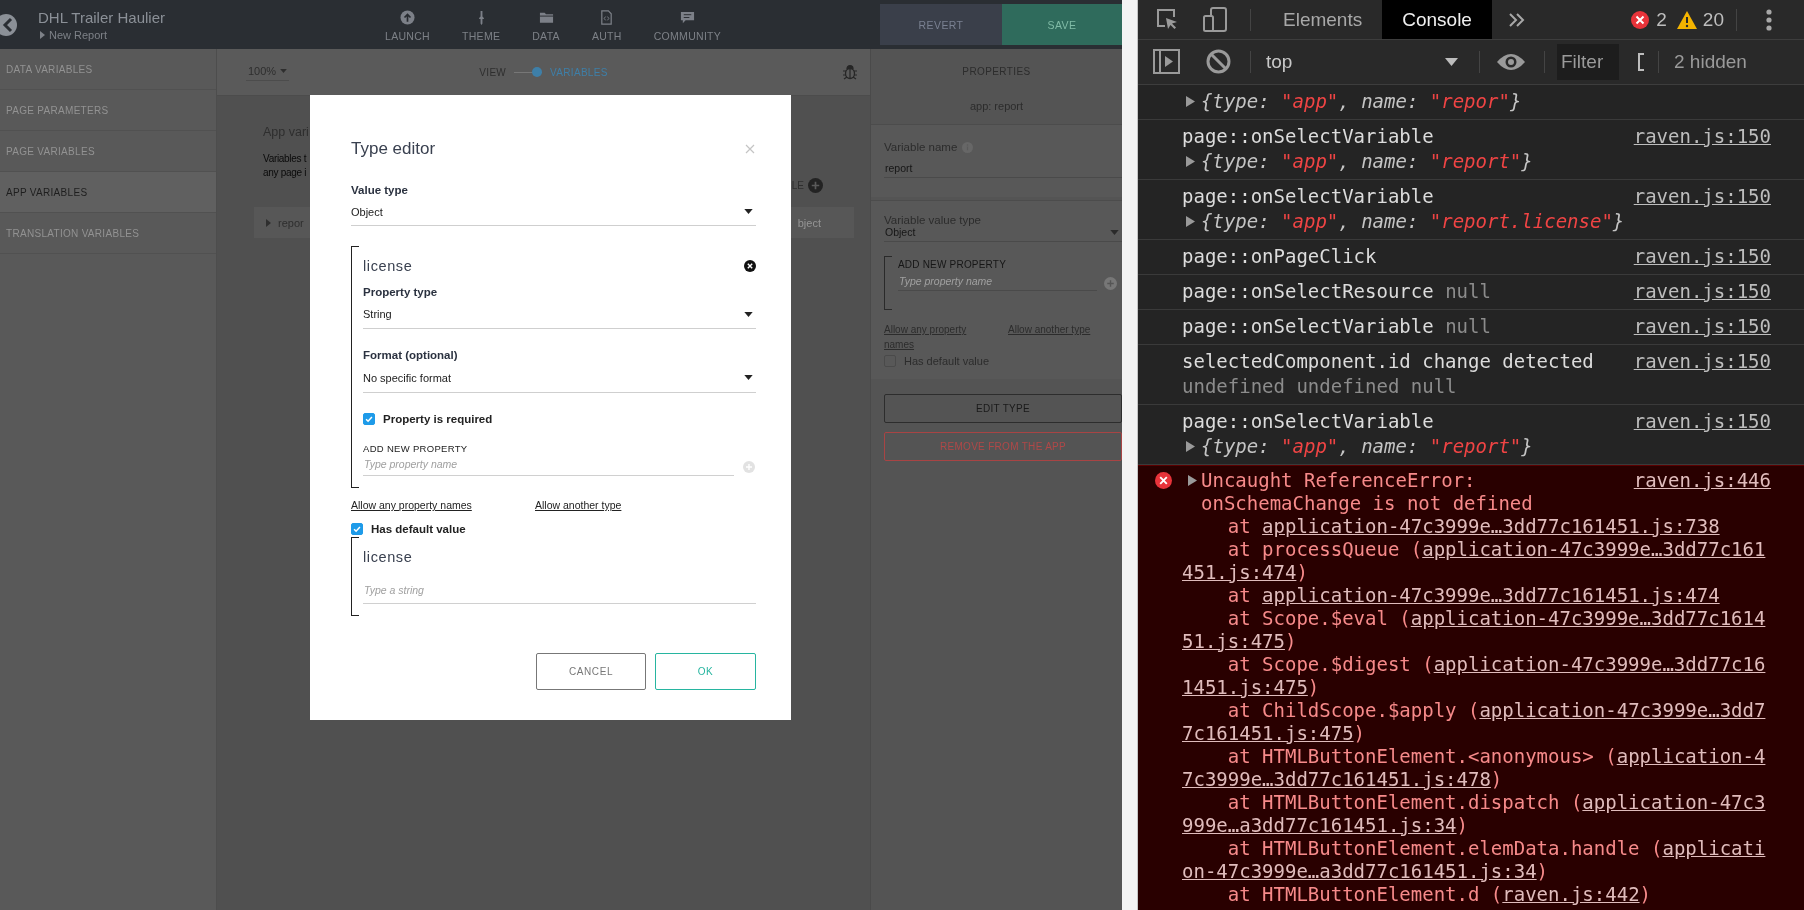  What do you see at coordinates (401, 292) in the screenshot?
I see `field-label: Property type` at bounding box center [401, 292].